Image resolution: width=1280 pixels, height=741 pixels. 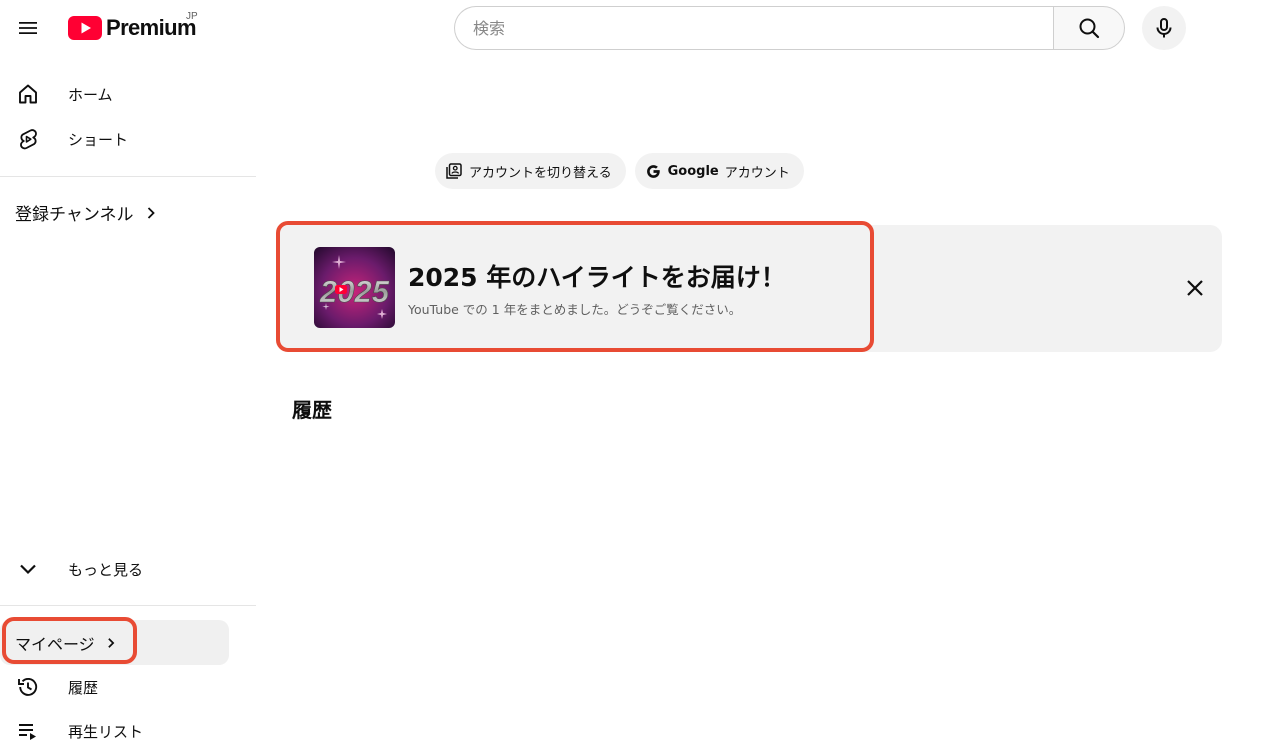 I want to click on sidebar-item-label: ショート, so click(x=98, y=139).